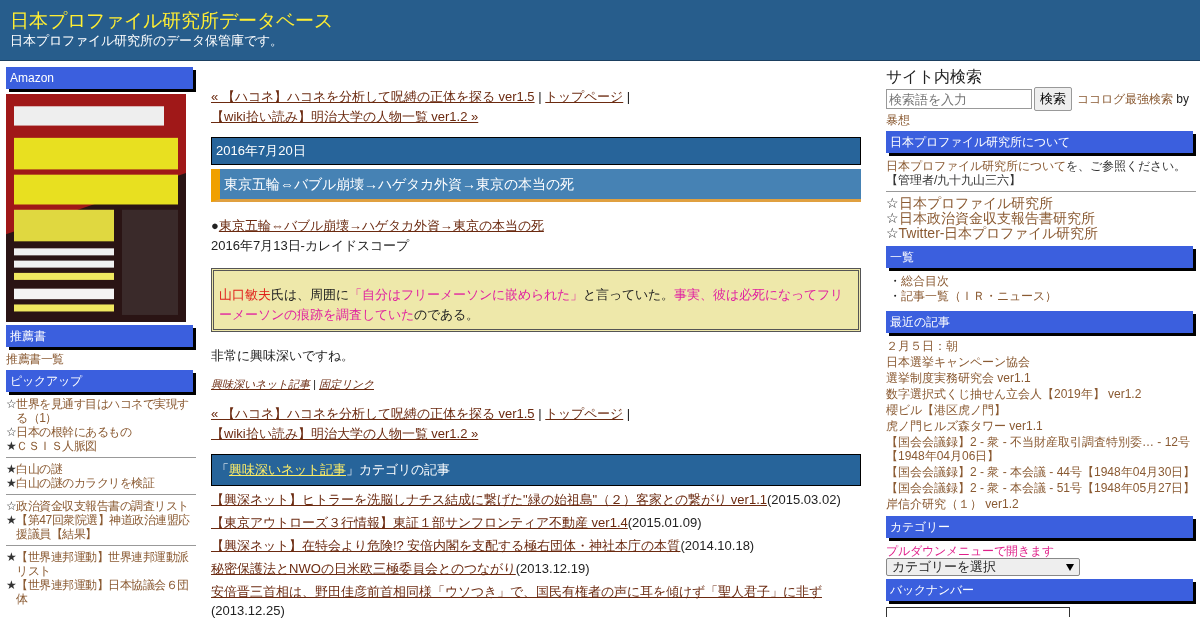 The width and height of the screenshot is (1200, 630). What do you see at coordinates (283, 356) in the screenshot?
I see `comment-text: 非常に興味深いですね。` at bounding box center [283, 356].